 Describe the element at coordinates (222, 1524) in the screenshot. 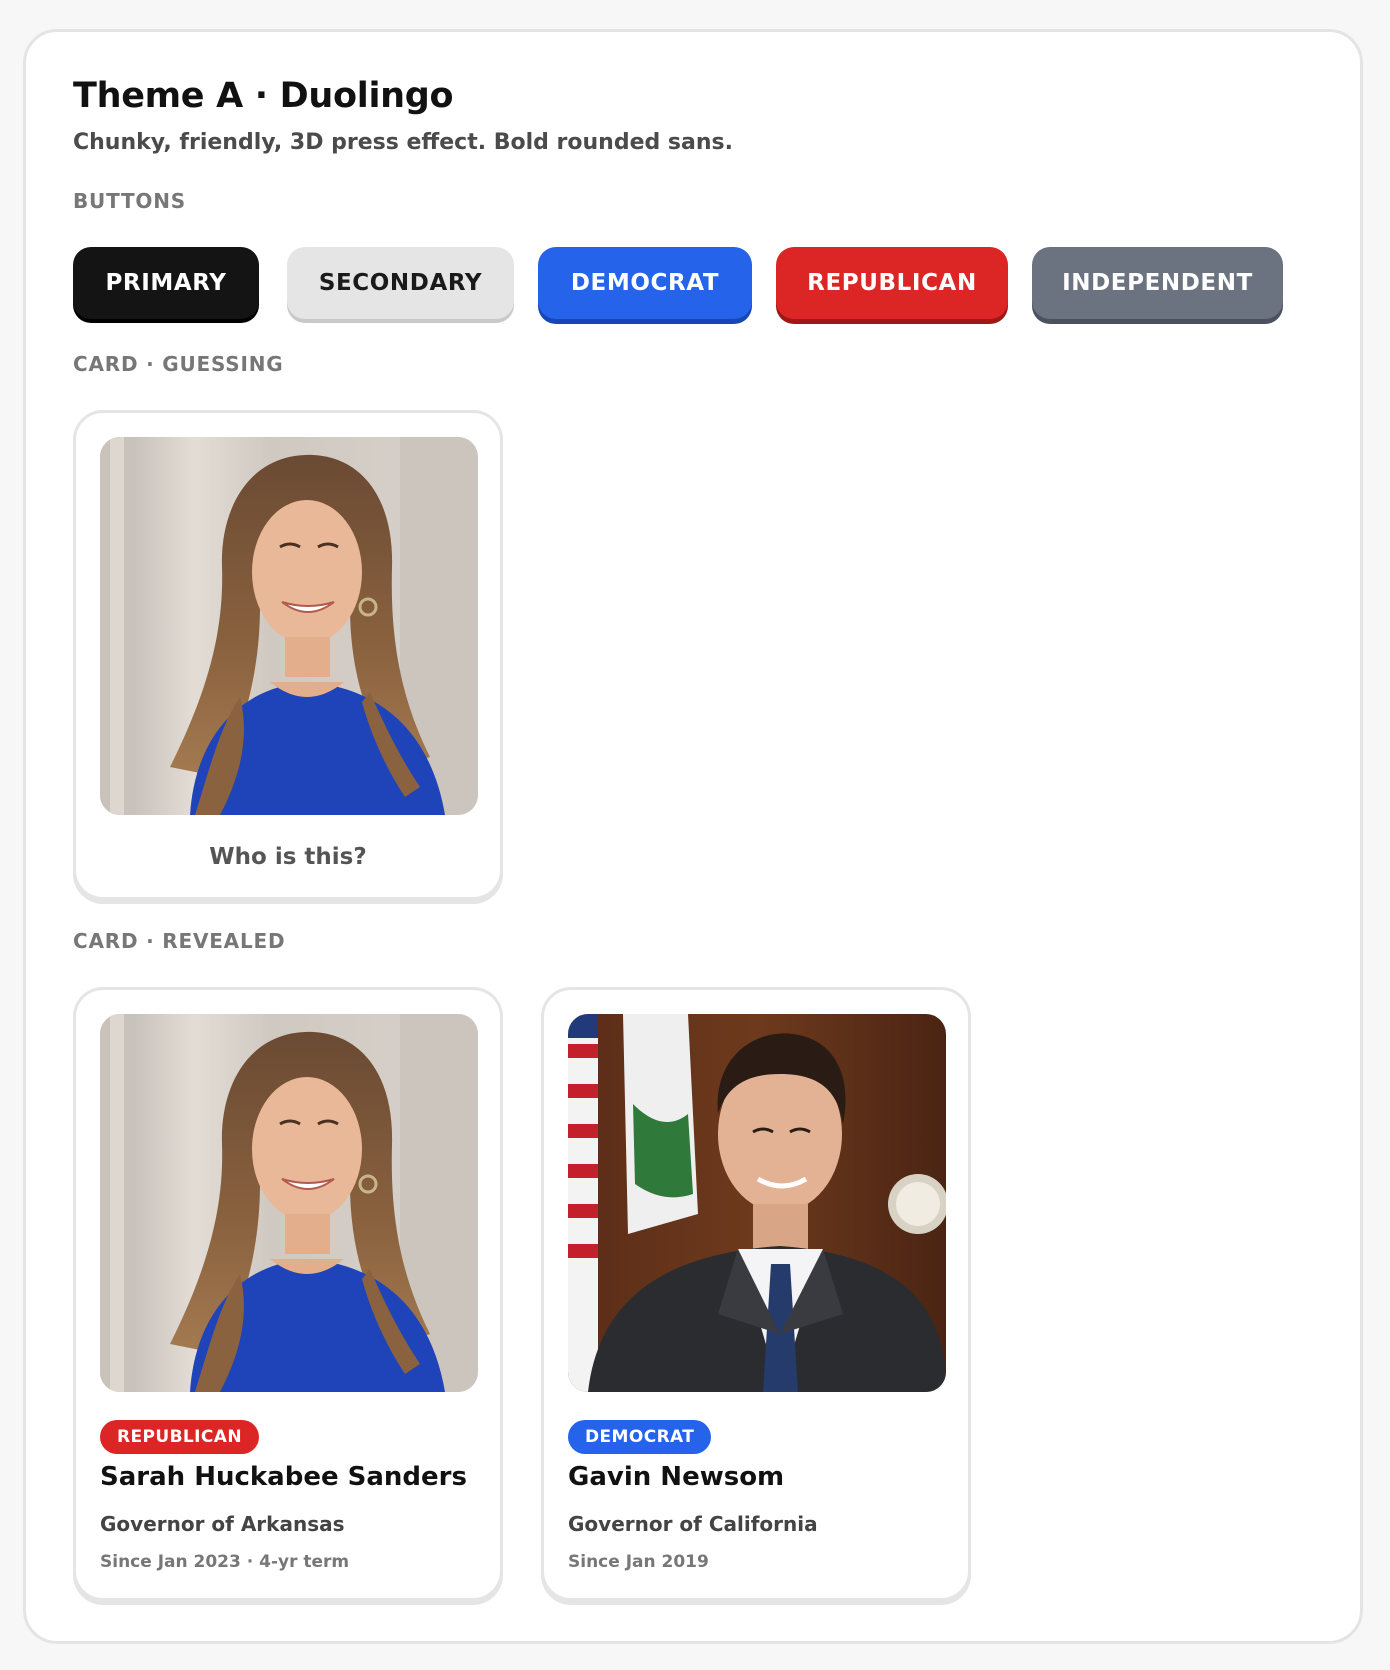

I see `politician-office: Governor of Arkansas` at that location.